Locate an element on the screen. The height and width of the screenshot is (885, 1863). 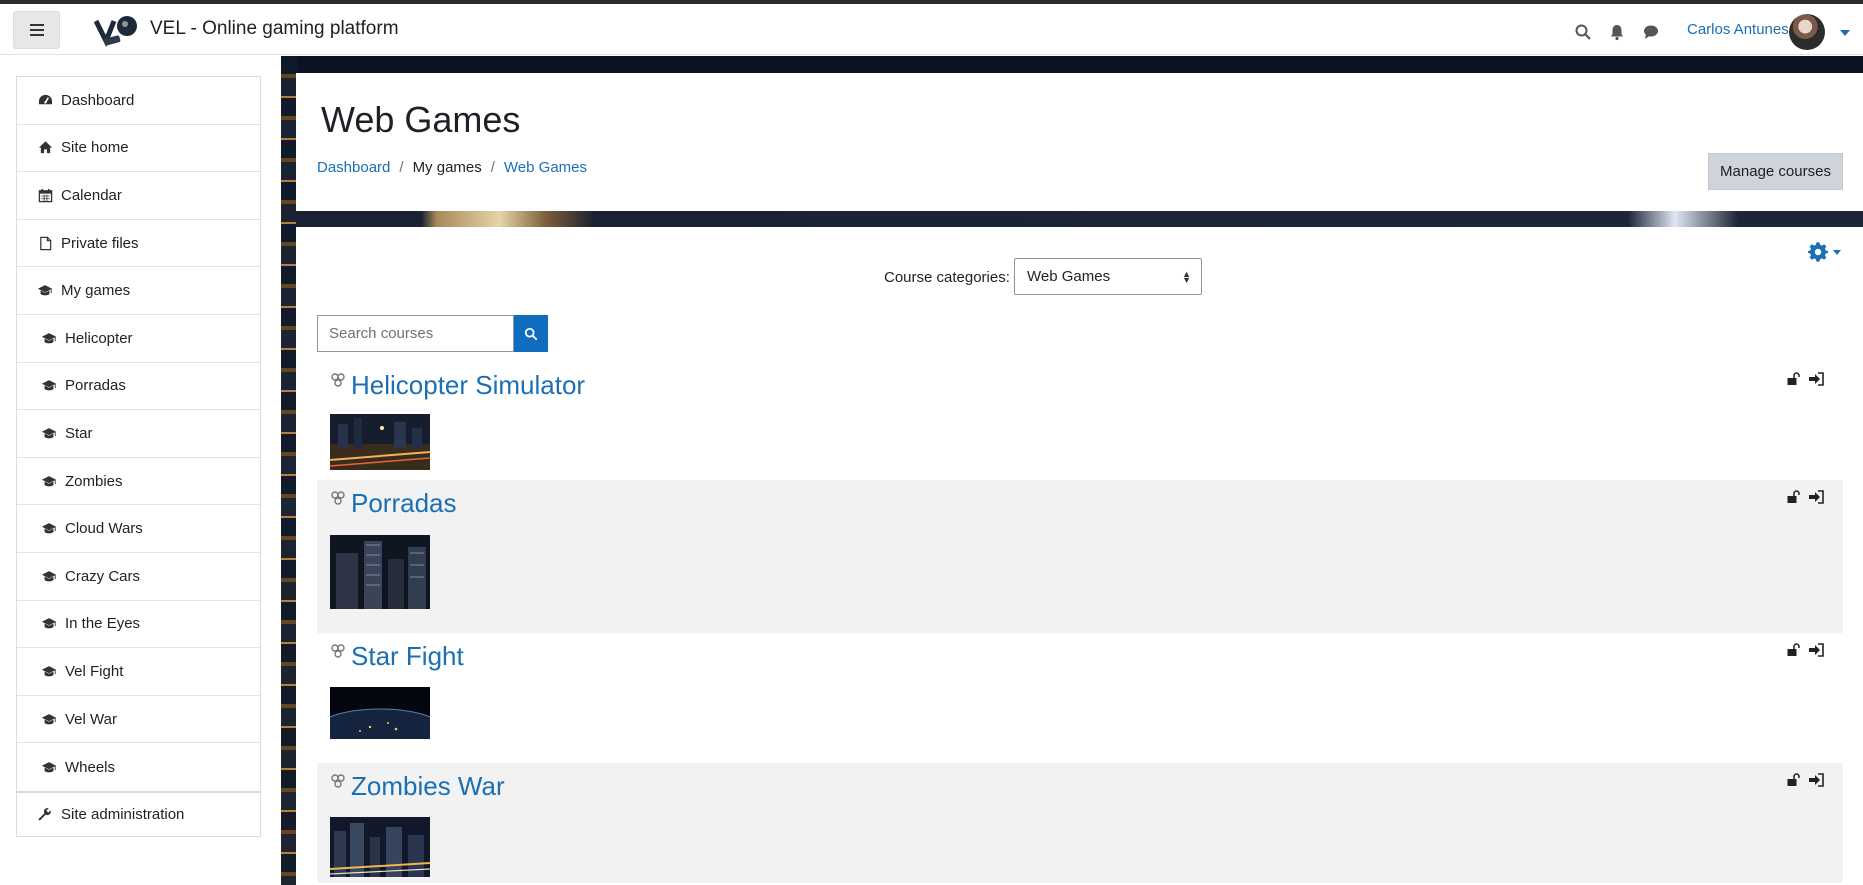
sidebar-item-star: Star is located at coordinates (138, 434).